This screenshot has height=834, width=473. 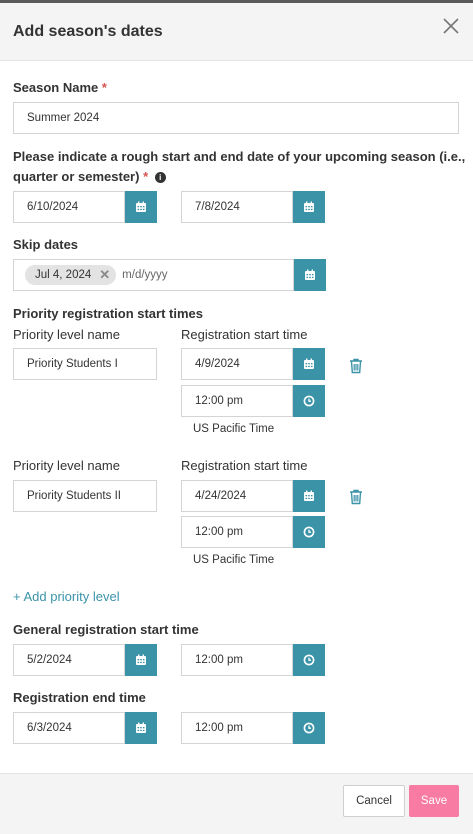 I want to click on end-date-calendar-button, so click(x=141, y=728).